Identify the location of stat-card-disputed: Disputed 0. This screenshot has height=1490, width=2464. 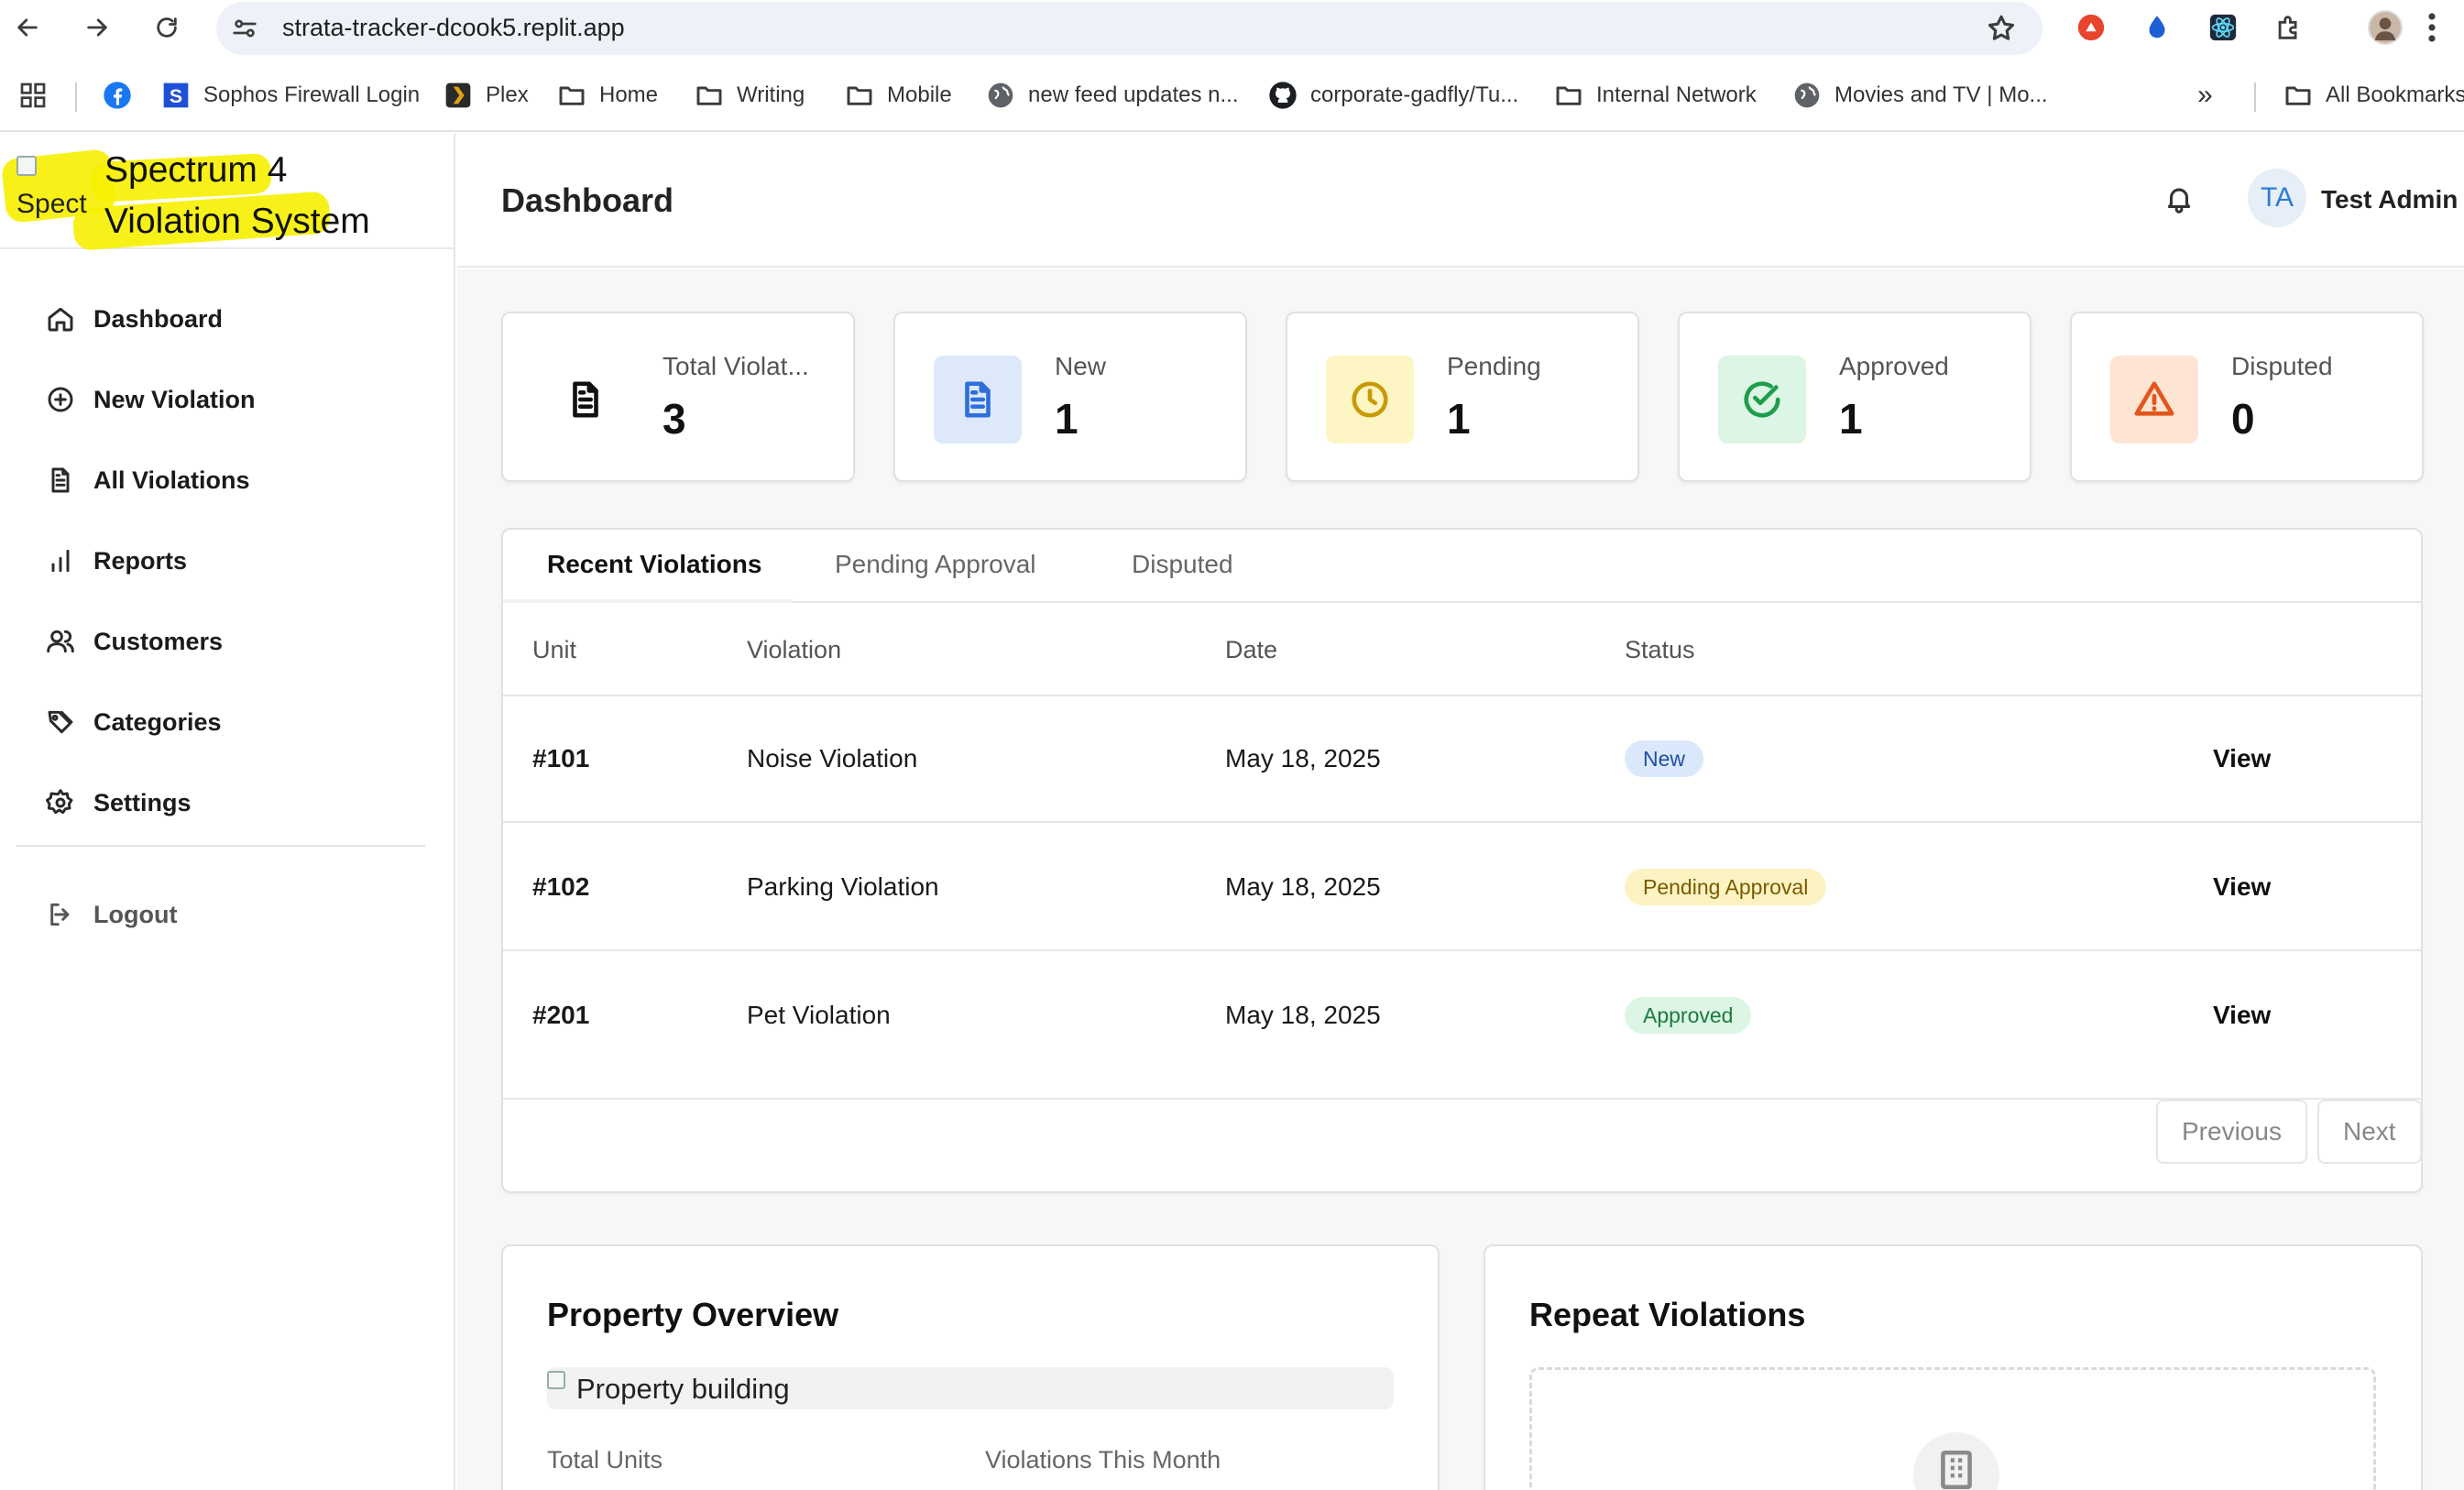
(2247, 397).